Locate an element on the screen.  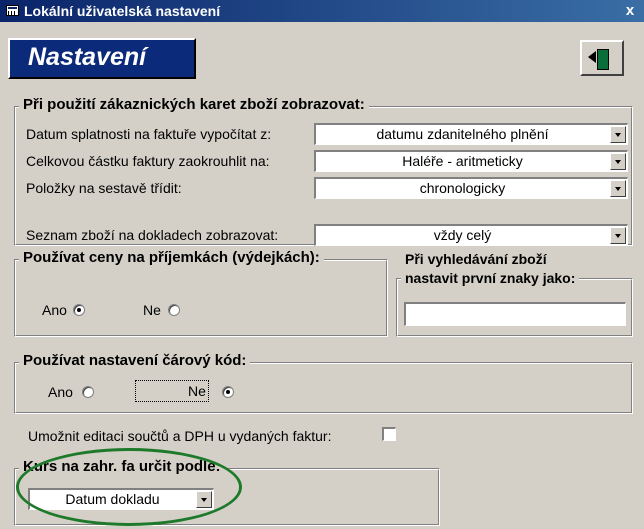
form-icon is located at coordinates (12, 10).